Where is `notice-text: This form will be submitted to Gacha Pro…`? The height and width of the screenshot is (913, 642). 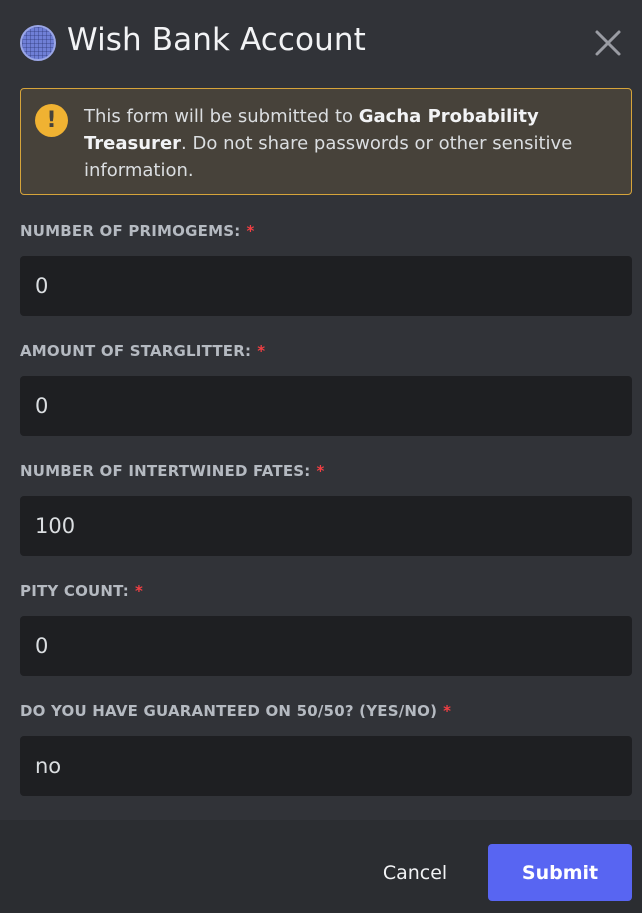
notice-text: This form will be submitted to Gacha Pro… is located at coordinates (354, 143).